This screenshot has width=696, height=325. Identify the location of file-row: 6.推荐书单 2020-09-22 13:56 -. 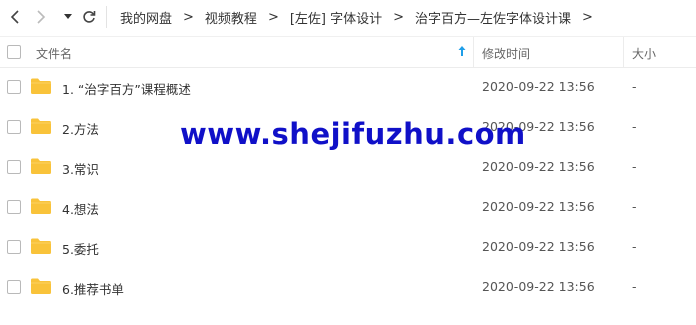
(348, 287).